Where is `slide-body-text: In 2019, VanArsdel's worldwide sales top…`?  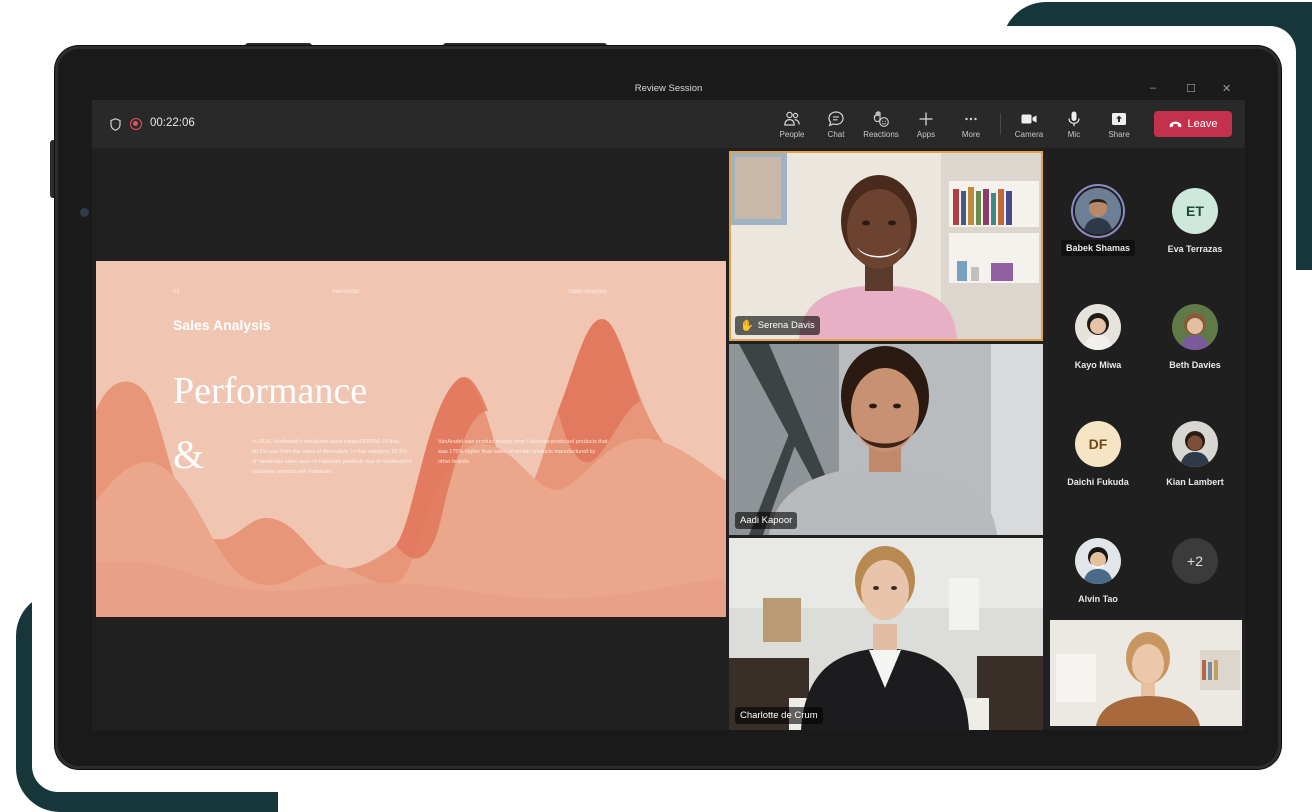
slide-body-text: In 2019, VanArsdel's worldwide sales top… is located at coordinates (332, 457).